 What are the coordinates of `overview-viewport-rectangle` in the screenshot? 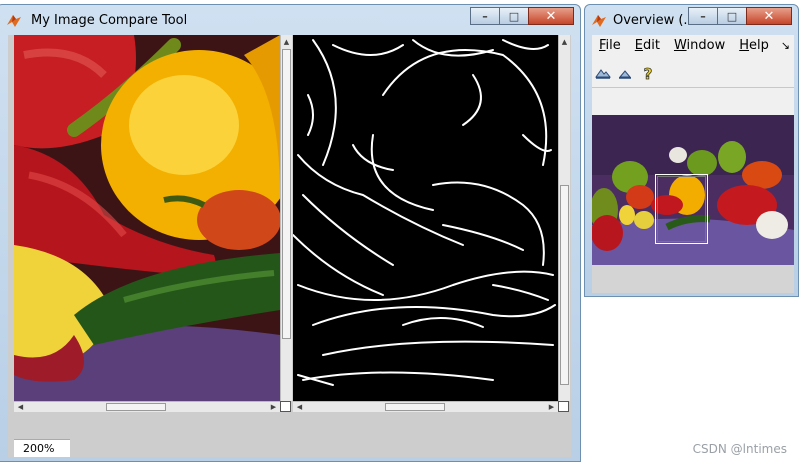 It's located at (681, 209).